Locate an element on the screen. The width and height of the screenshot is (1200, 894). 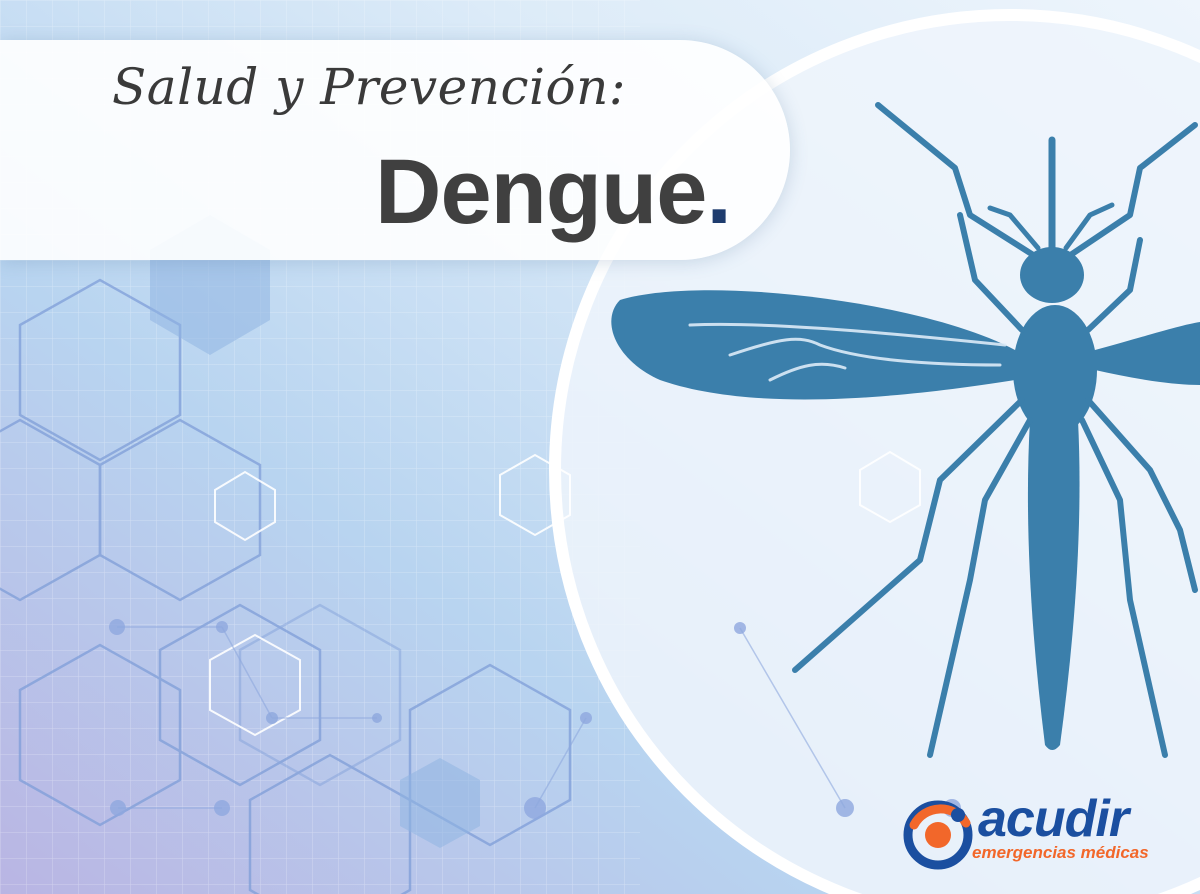
logo-mark-icon is located at coordinates (938, 835).